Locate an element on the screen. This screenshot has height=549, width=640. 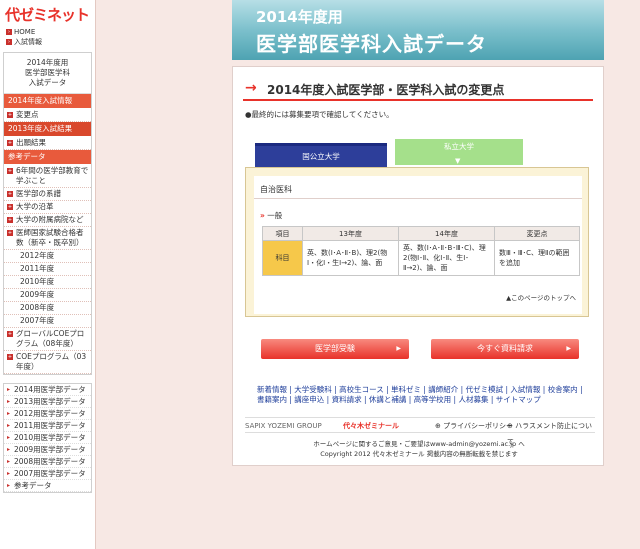
sidebar-year-2010: 2010年度 is located at coordinates (47, 282).